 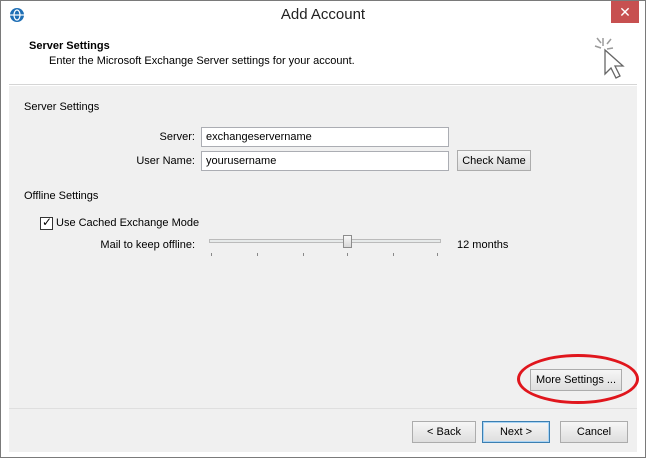 What do you see at coordinates (177, 137) in the screenshot?
I see `server-label: Server:` at bounding box center [177, 137].